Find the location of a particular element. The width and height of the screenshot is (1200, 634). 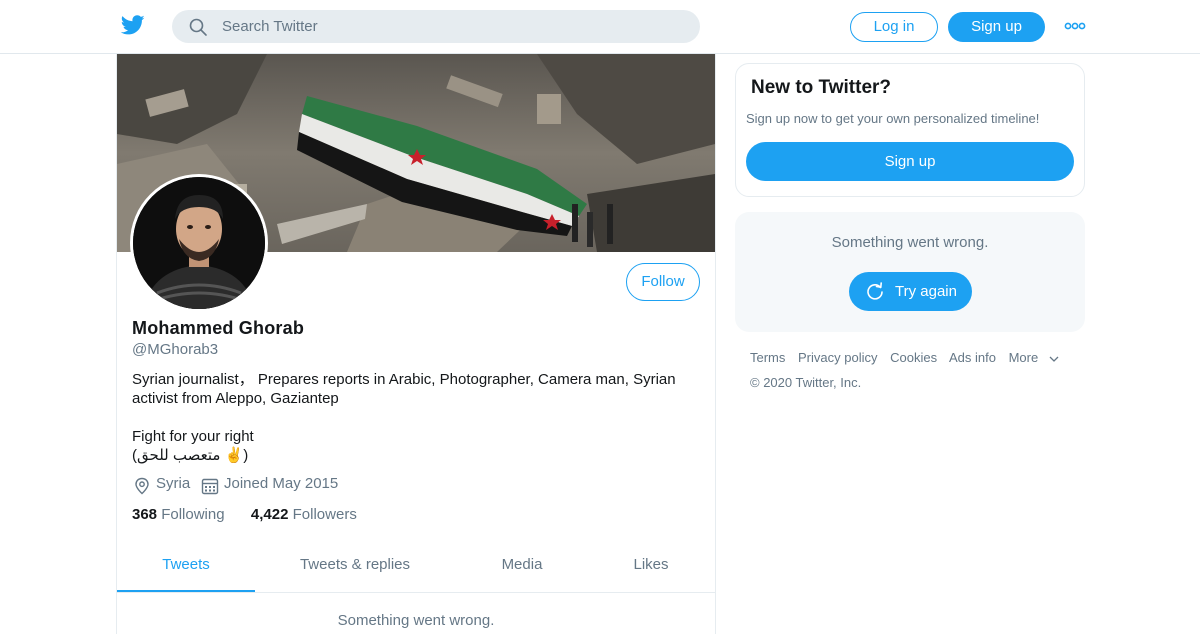

footer-link-terms: Terms is located at coordinates (767, 357).